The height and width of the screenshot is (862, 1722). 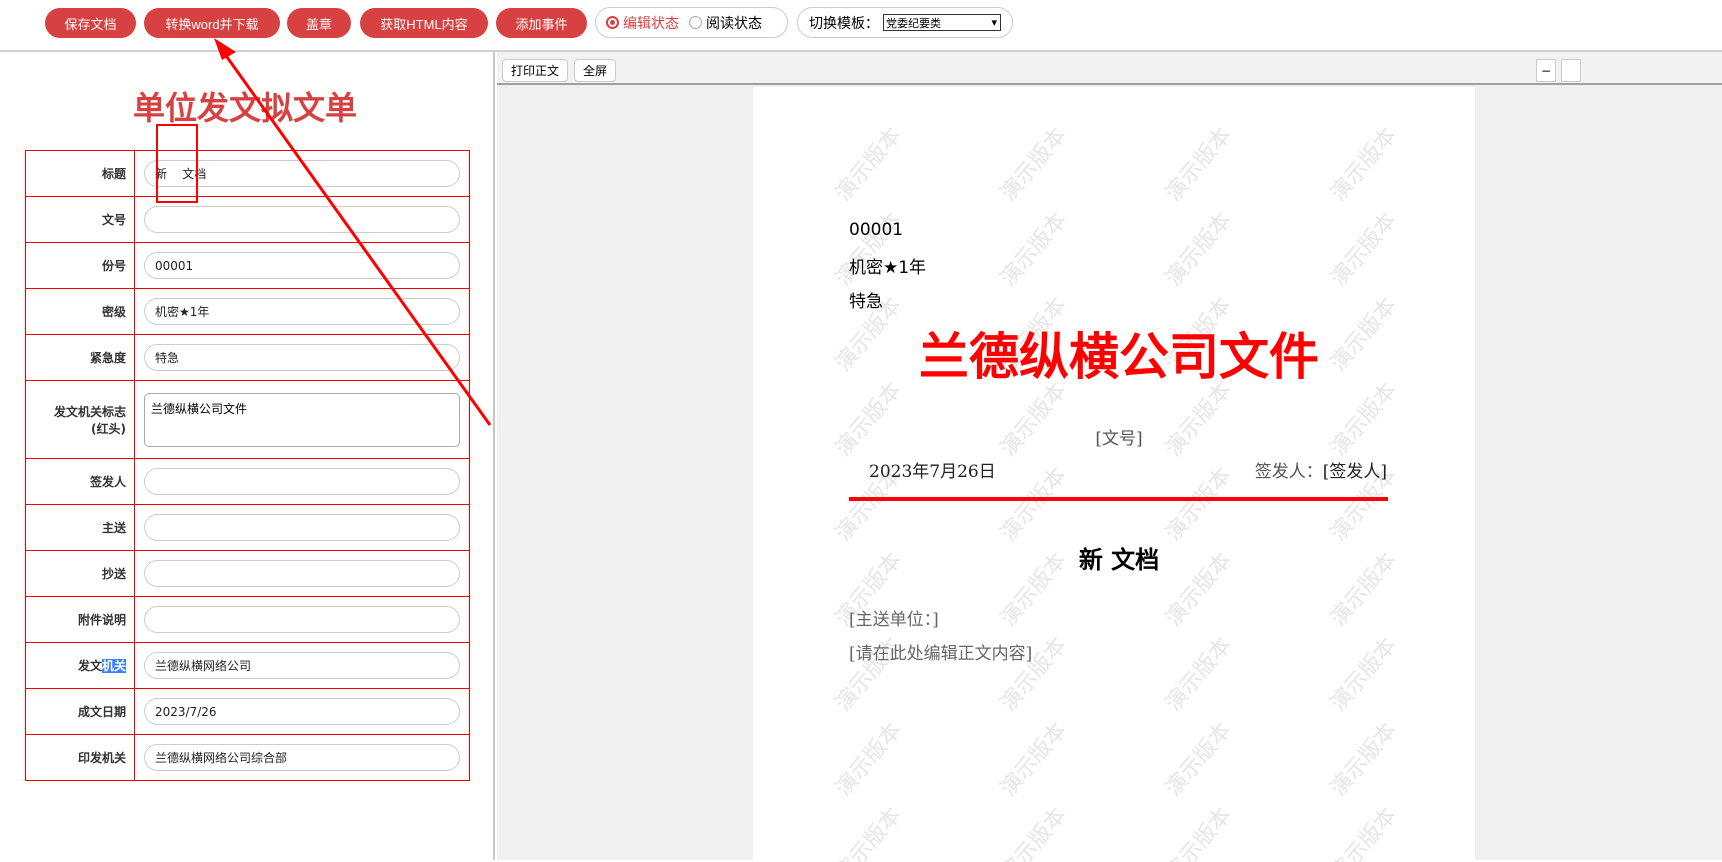 What do you see at coordinates (225, 49) in the screenshot?
I see `arrow-head-icon` at bounding box center [225, 49].